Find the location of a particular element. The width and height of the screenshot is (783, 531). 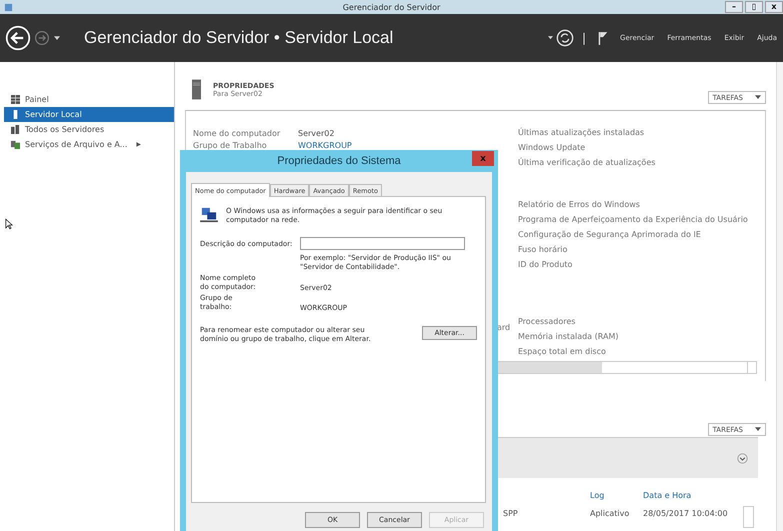

computer-network-icon is located at coordinates (209, 215).